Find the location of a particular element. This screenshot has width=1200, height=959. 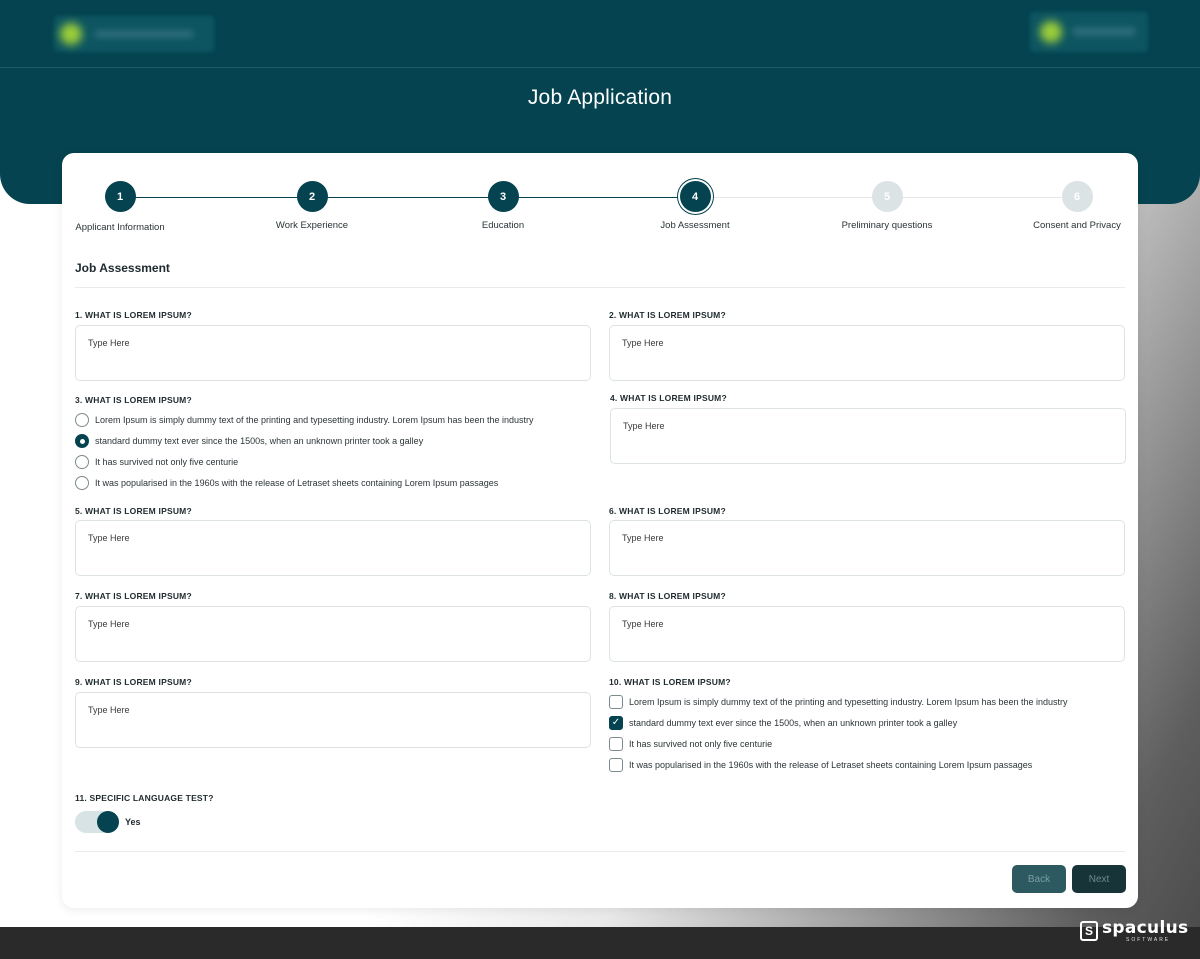

checkmark-icon: ✓ is located at coordinates (616, 722).